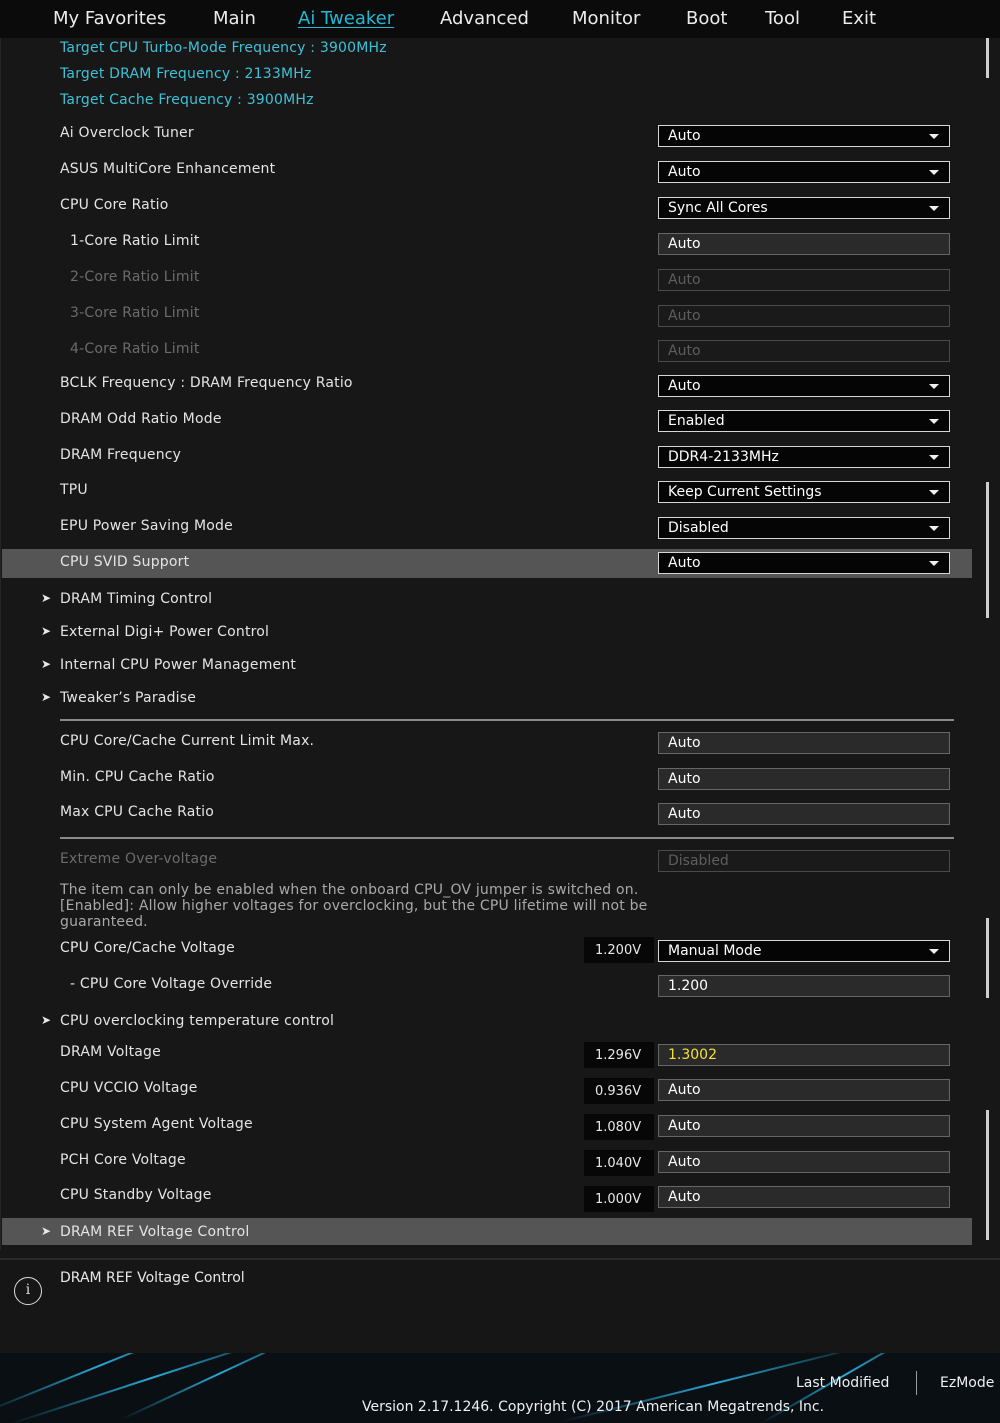  What do you see at coordinates (486, 600) in the screenshot?
I see `submenu-dram-timing-control: ➤ DRAM Timing Control` at bounding box center [486, 600].